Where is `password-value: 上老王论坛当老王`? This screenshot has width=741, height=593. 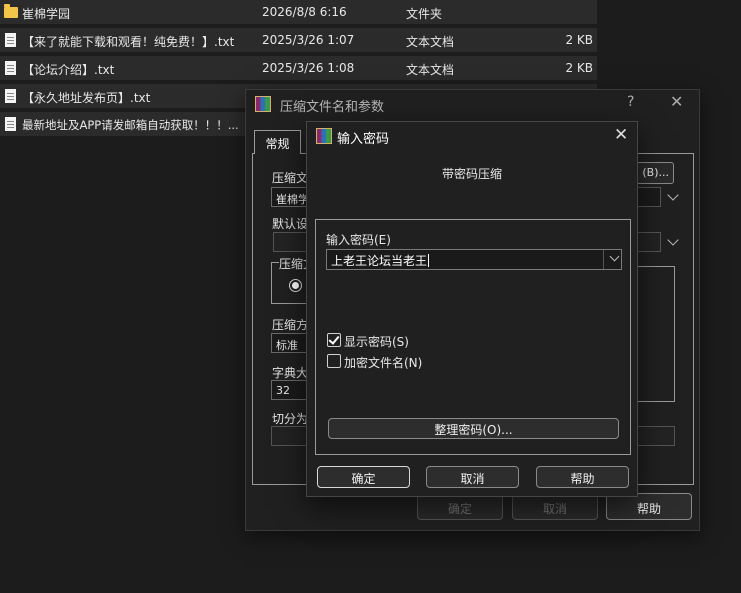
password-value: 上老王论坛当老王 is located at coordinates (379, 261).